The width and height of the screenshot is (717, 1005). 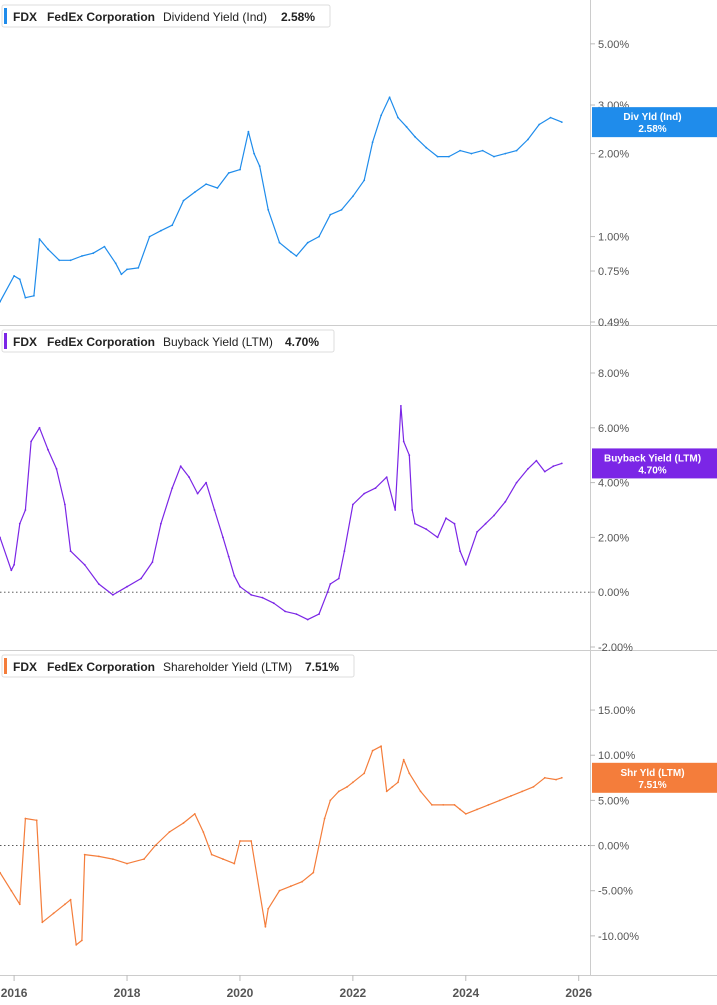 What do you see at coordinates (654, 777) in the screenshot?
I see `value-badge: Shr Yld (LTM)7.51%` at bounding box center [654, 777].